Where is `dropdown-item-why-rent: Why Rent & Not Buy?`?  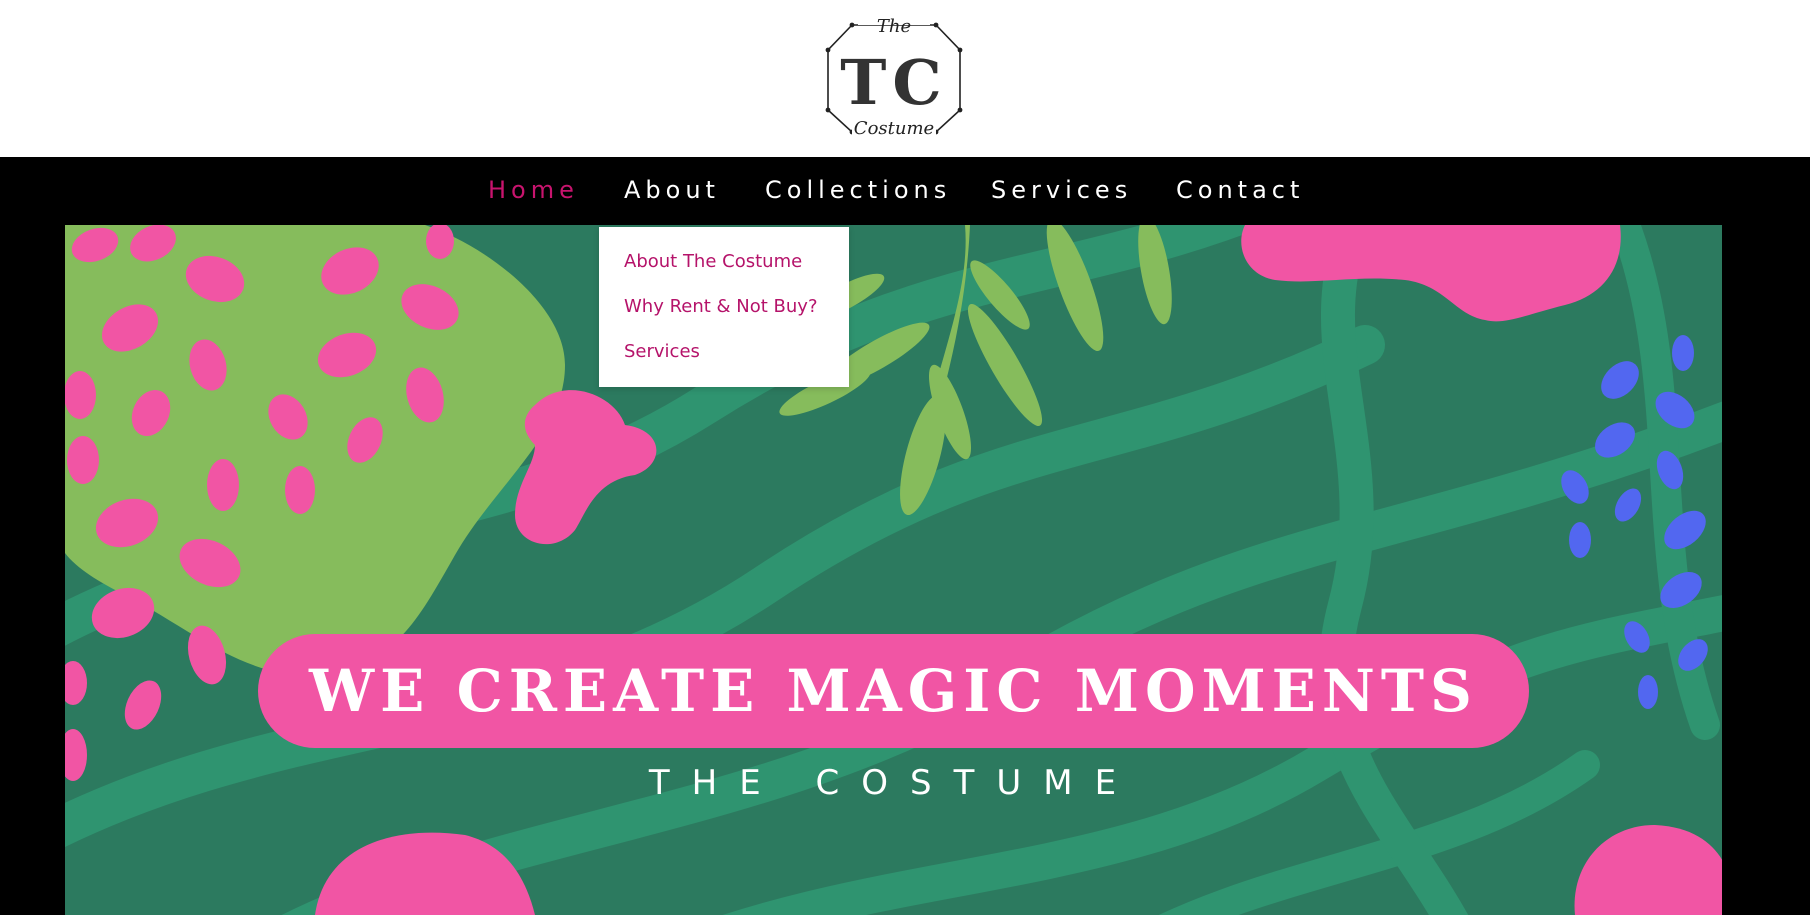
dropdown-item-why-rent: Why Rent & Not Buy? is located at coordinates (721, 306).